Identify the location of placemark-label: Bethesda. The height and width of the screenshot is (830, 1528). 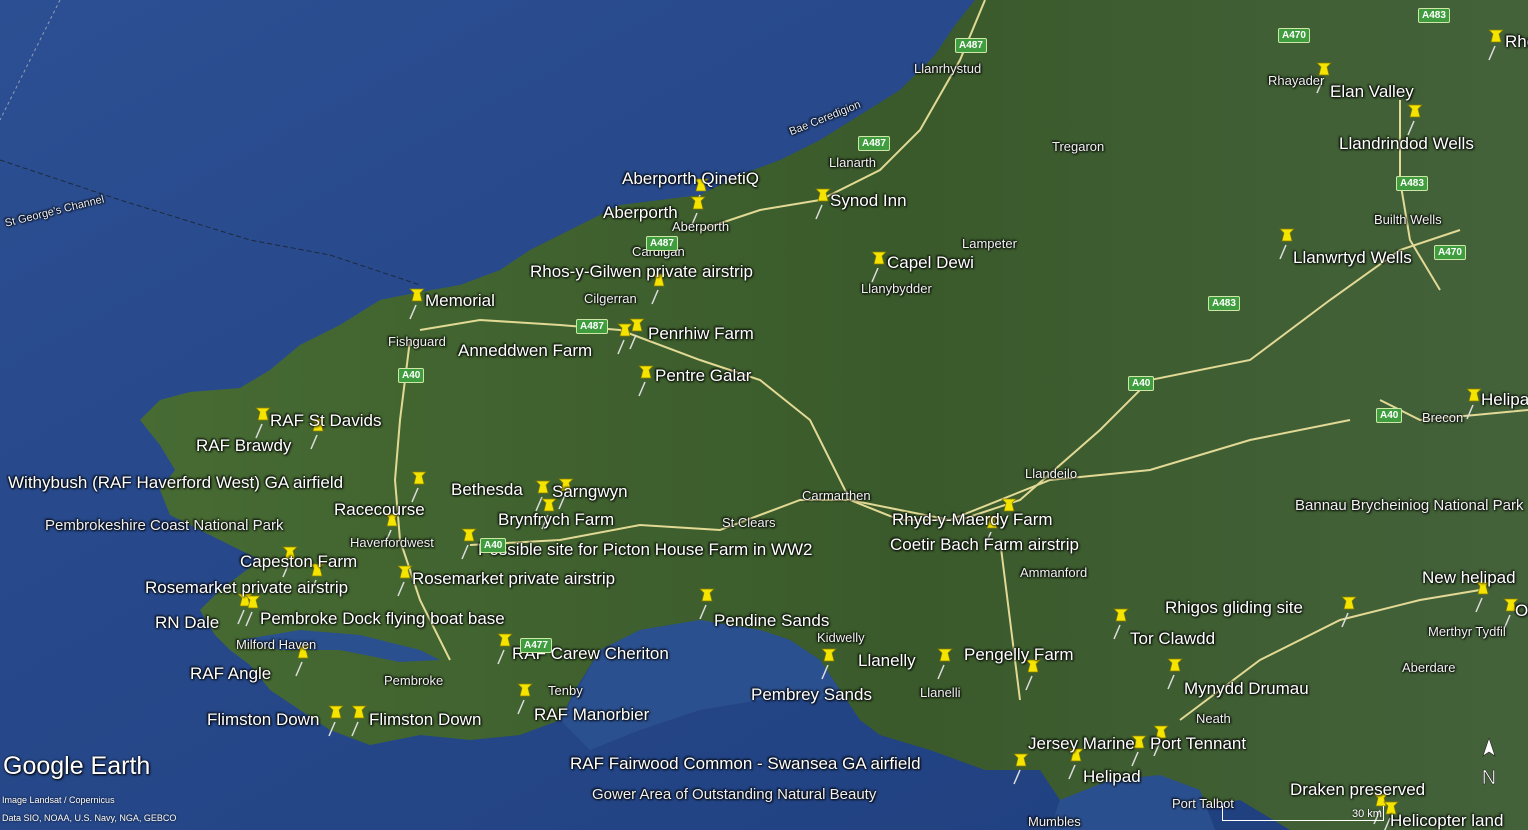
(487, 489).